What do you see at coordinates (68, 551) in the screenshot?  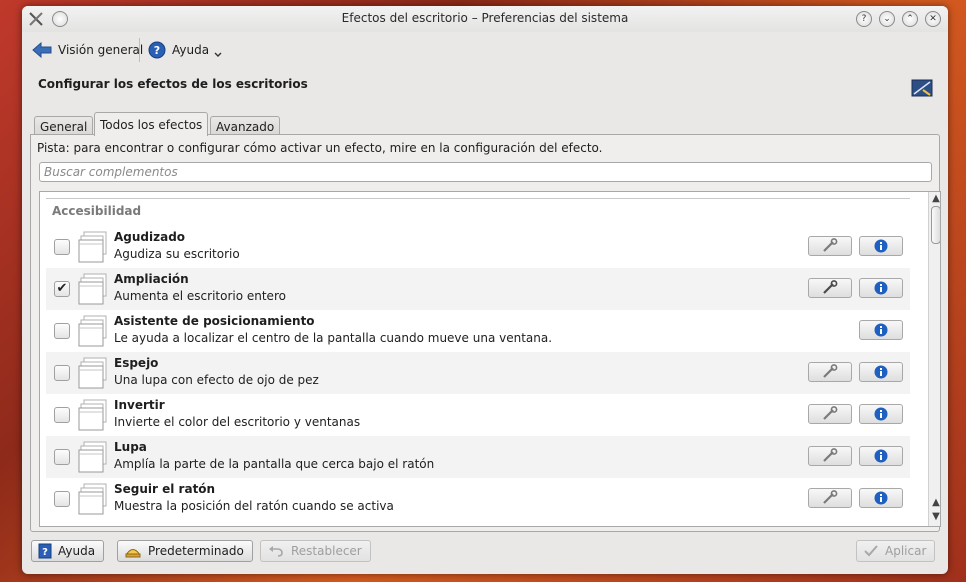 I see `help-bottom-button: ? Ayuda` at bounding box center [68, 551].